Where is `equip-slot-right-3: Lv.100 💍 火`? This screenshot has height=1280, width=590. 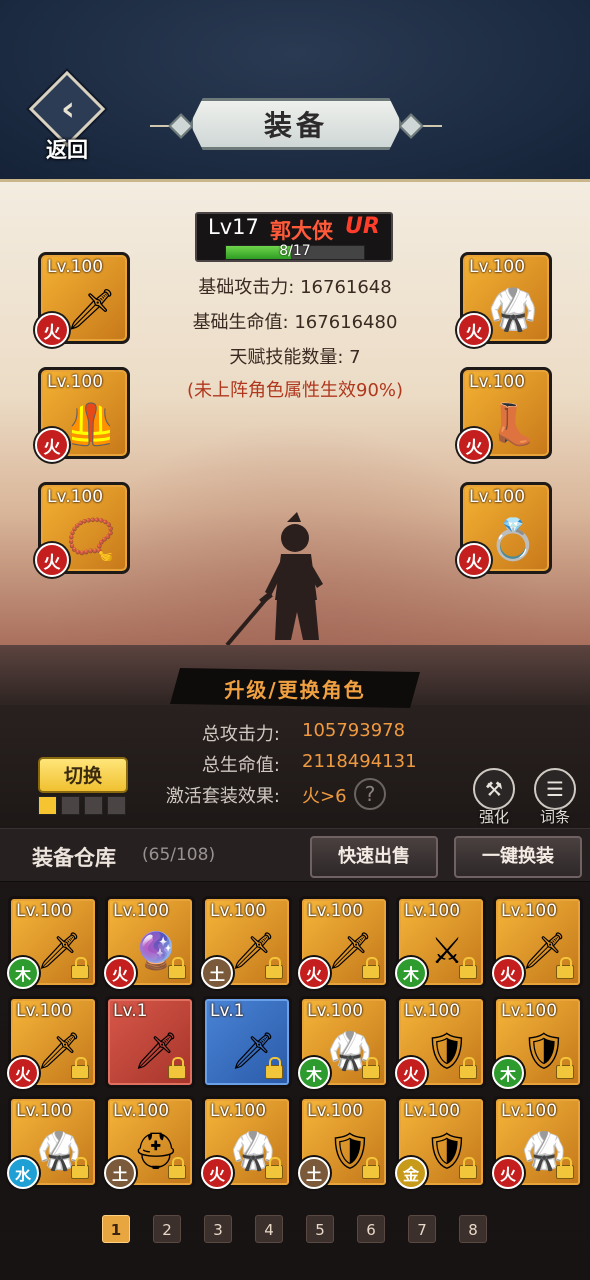 equip-slot-right-3: Lv.100 💍 火 is located at coordinates (504, 529).